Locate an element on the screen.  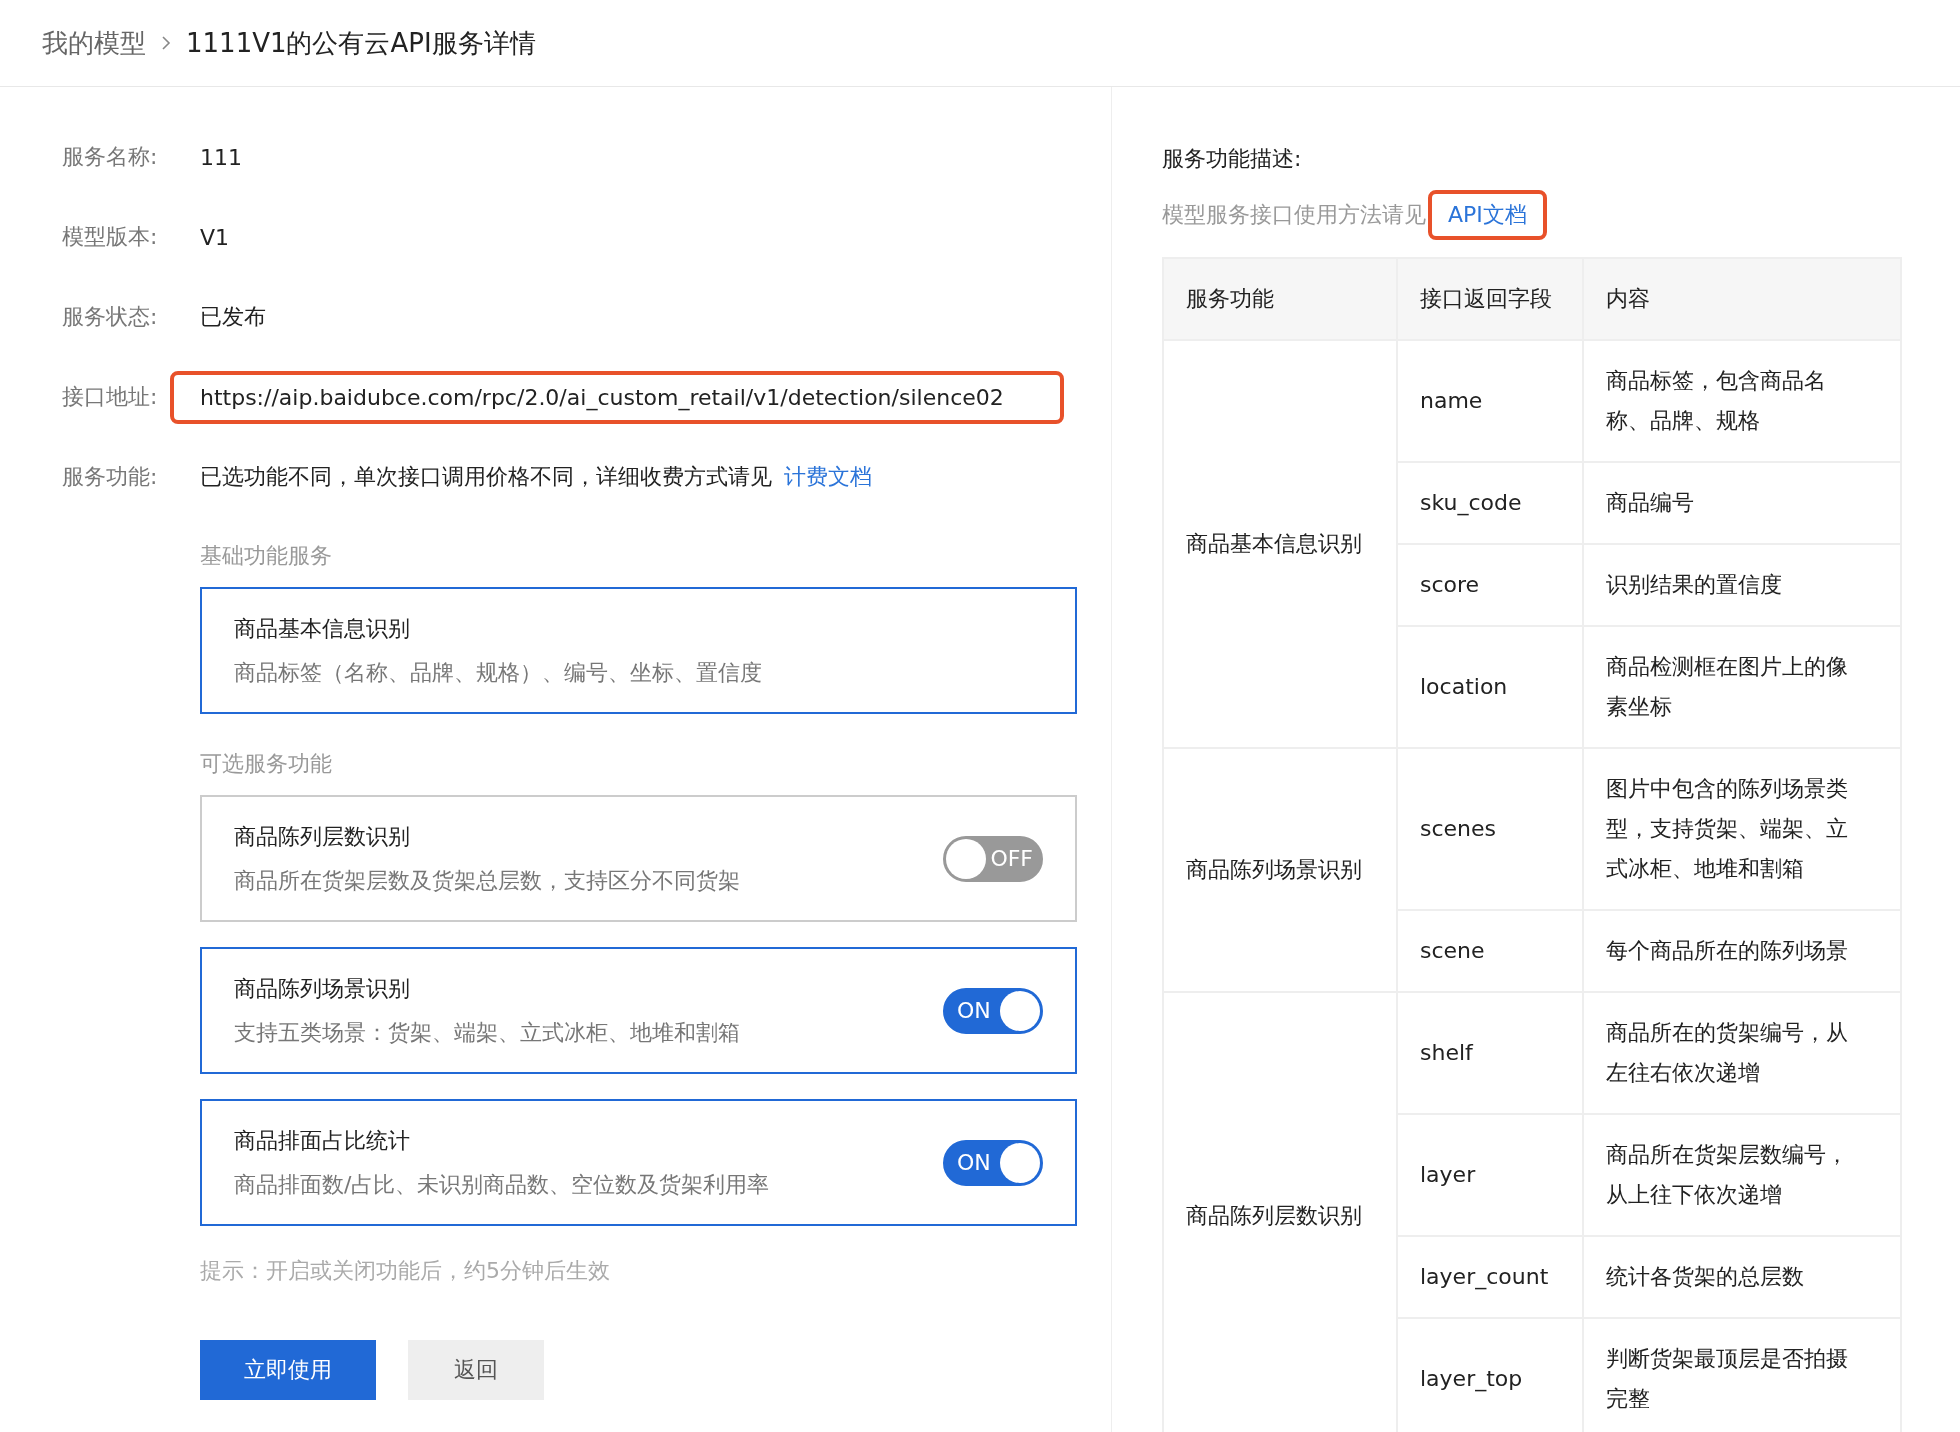
service-description: 支持五类场景：货架、端架、立式冰柜、地堆和割箱 is located at coordinates (487, 1032).